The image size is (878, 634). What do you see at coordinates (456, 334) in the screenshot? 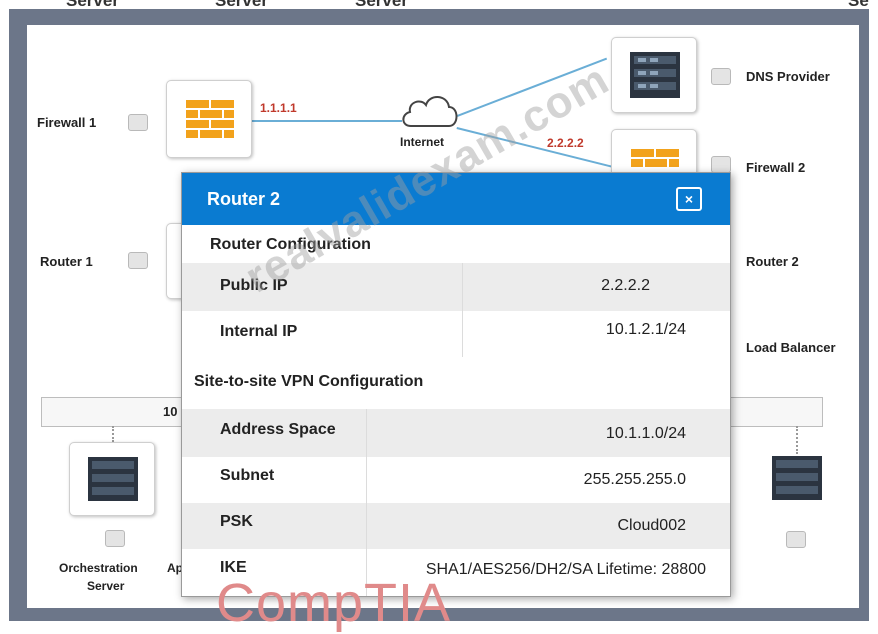
I see `table-row: Internal IP 10.1.2.1/24` at bounding box center [456, 334].